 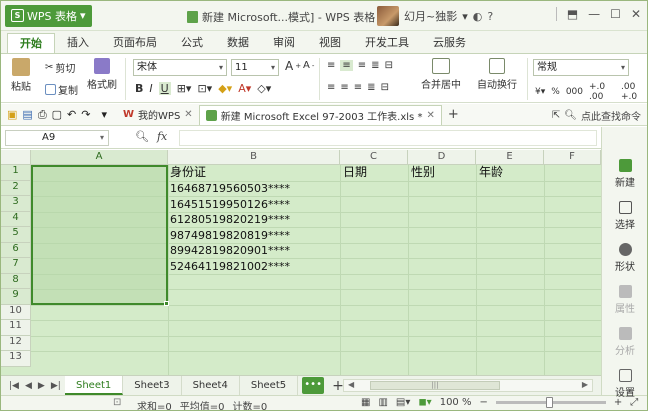 What do you see at coordinates (150, 88) in the screenshot?
I see `italic-button: I` at bounding box center [150, 88].